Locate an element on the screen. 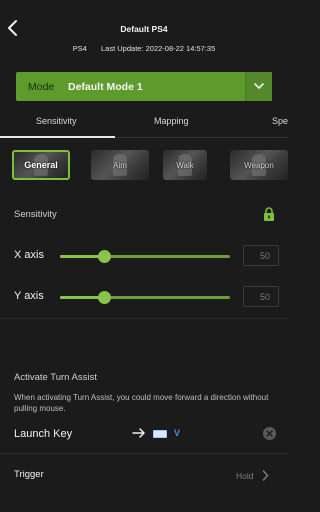 This screenshot has width=320, height=512. device-name: PS4 is located at coordinates (79, 48).